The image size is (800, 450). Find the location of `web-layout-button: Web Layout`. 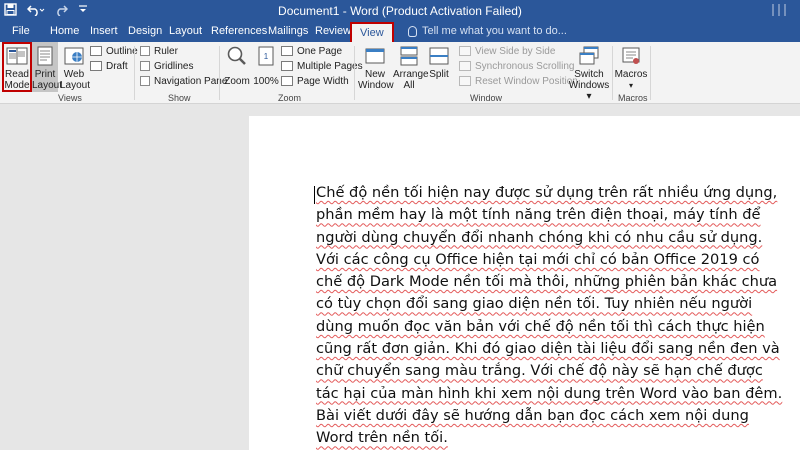

web-layout-button: Web Layout is located at coordinates (75, 67).